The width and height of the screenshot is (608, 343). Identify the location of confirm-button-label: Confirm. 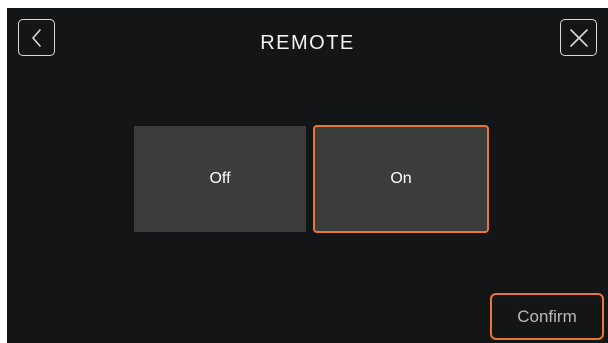
(547, 316).